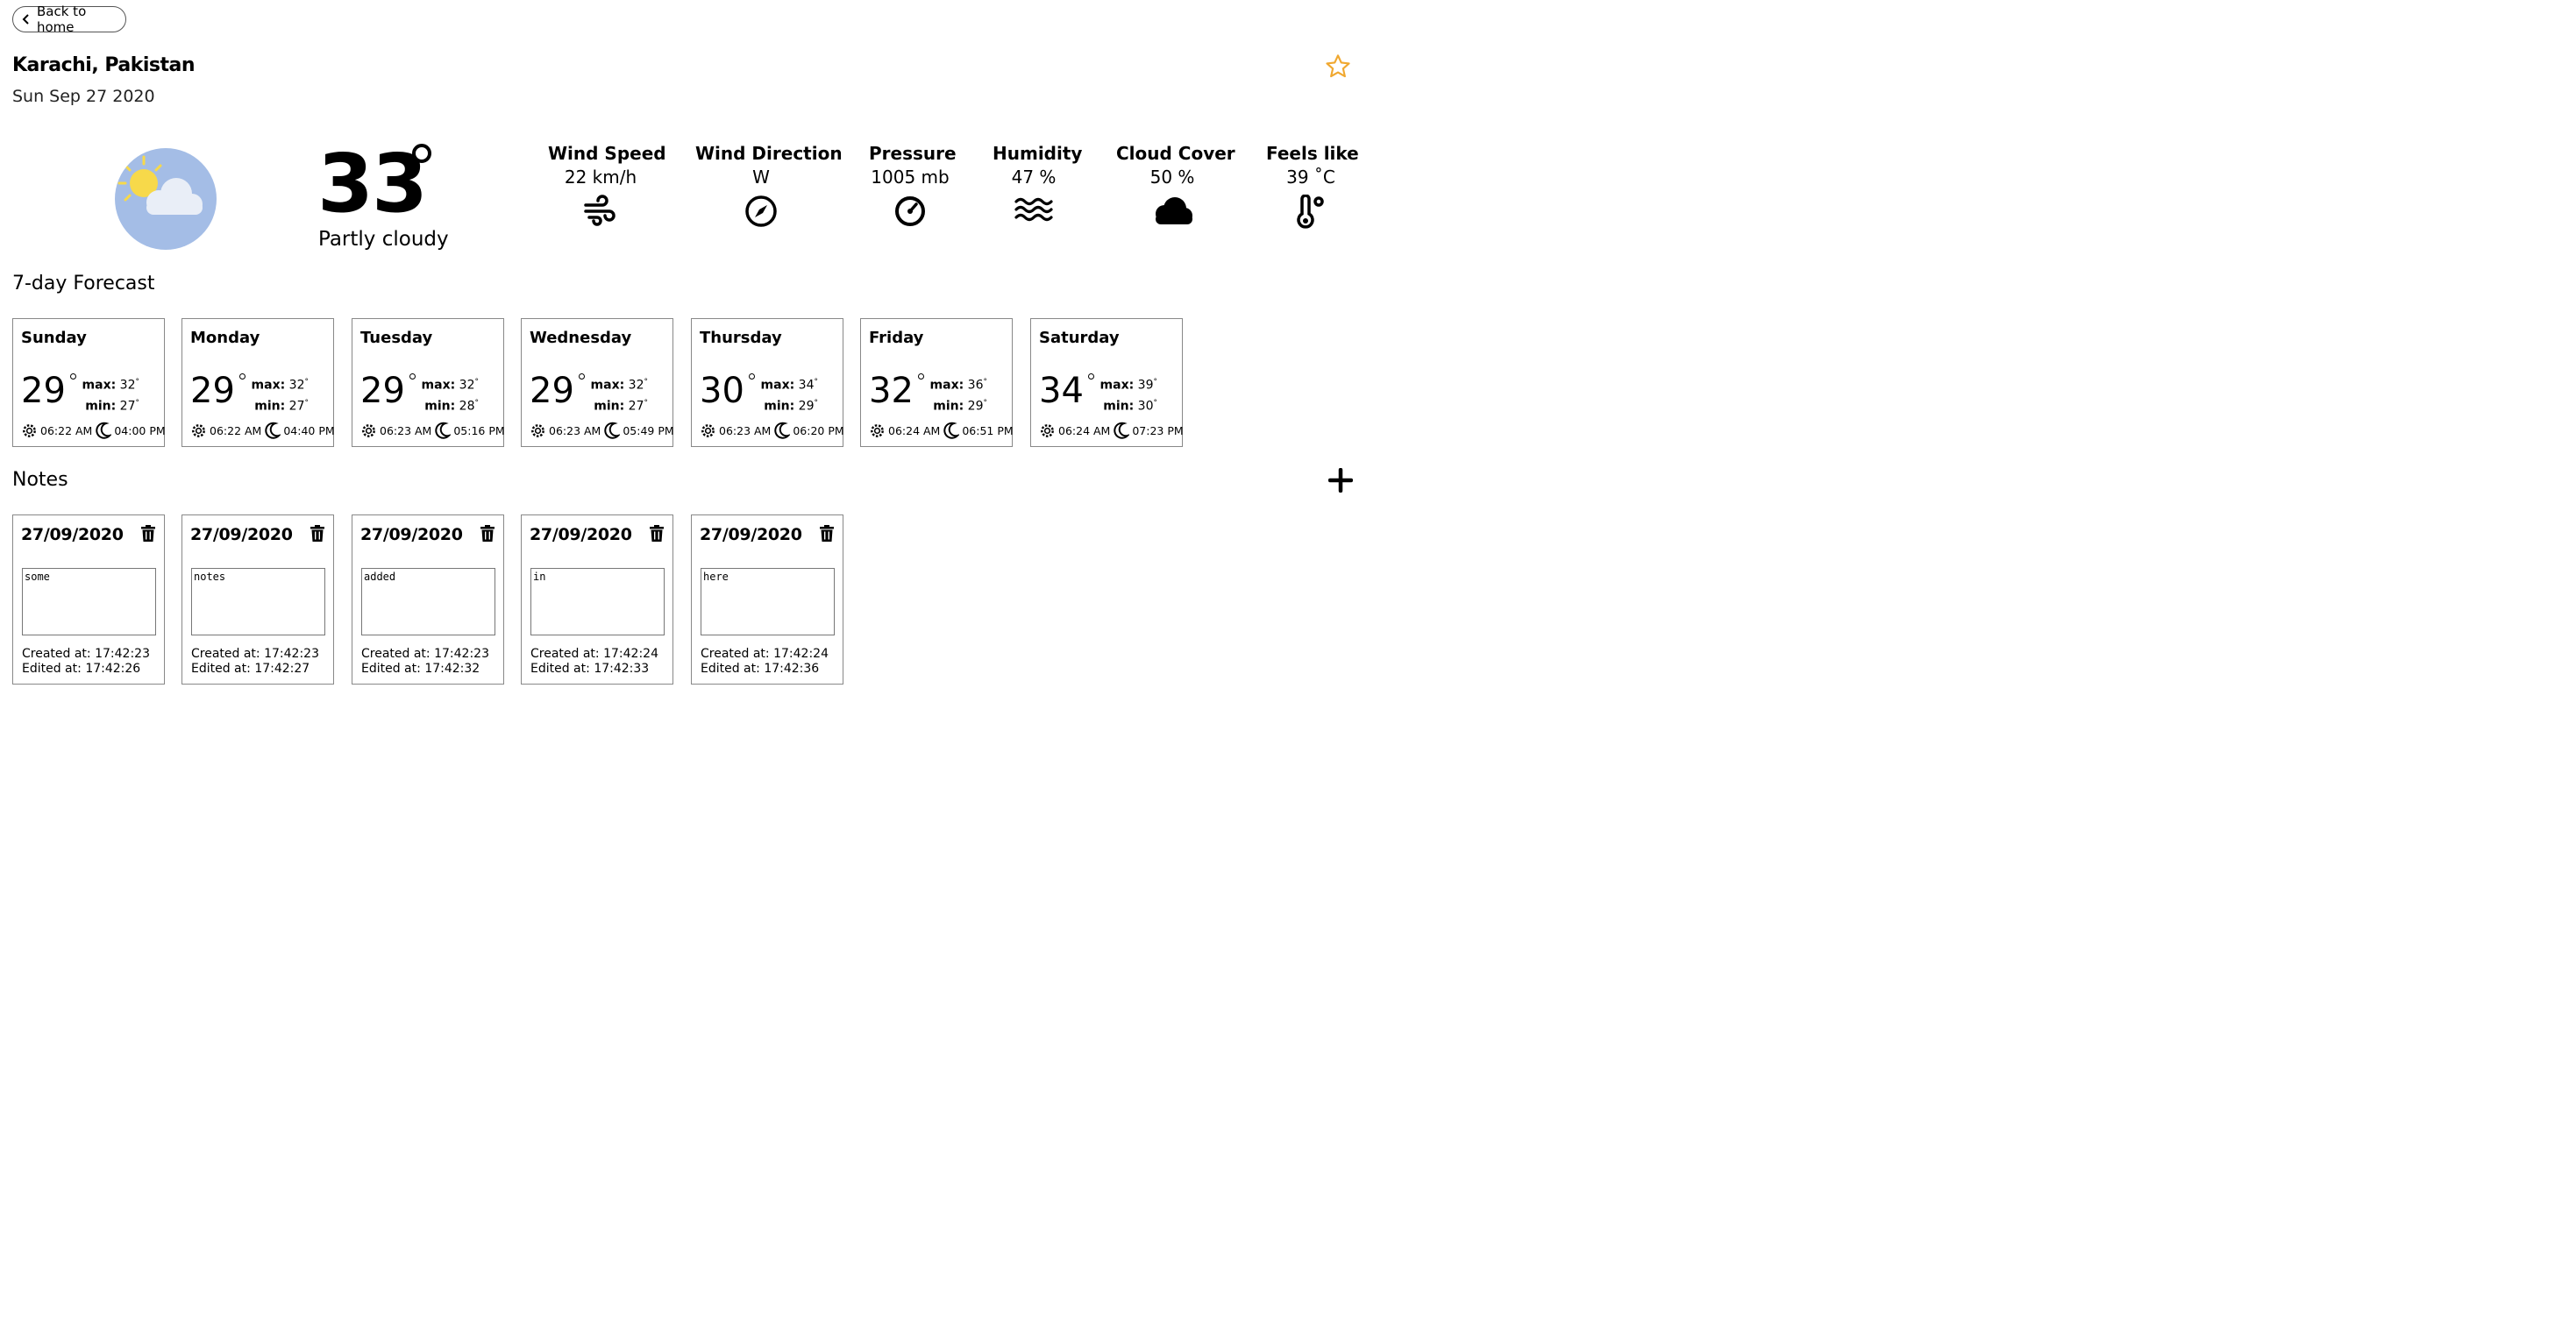  Describe the element at coordinates (89, 601) in the screenshot. I see `note-textarea: some` at that location.